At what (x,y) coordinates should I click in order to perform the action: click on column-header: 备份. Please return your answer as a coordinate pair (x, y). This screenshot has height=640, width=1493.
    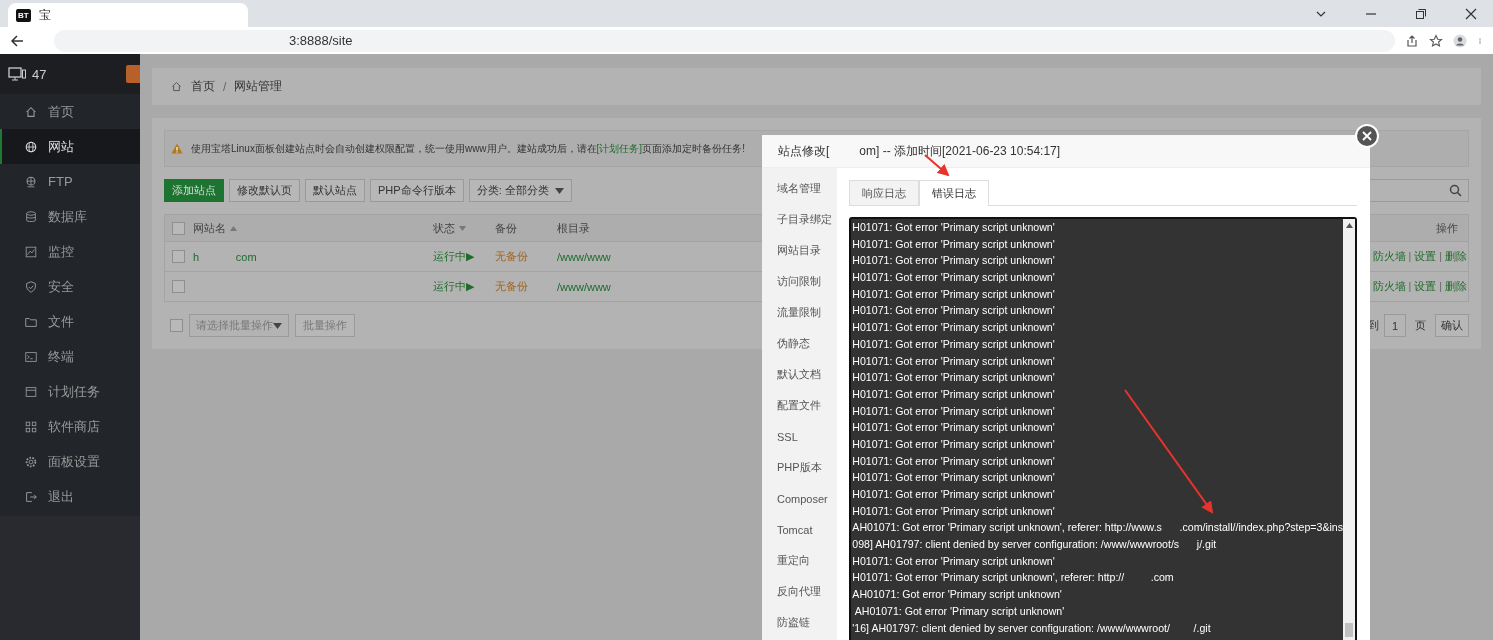
    Looking at the image, I should click on (506, 228).